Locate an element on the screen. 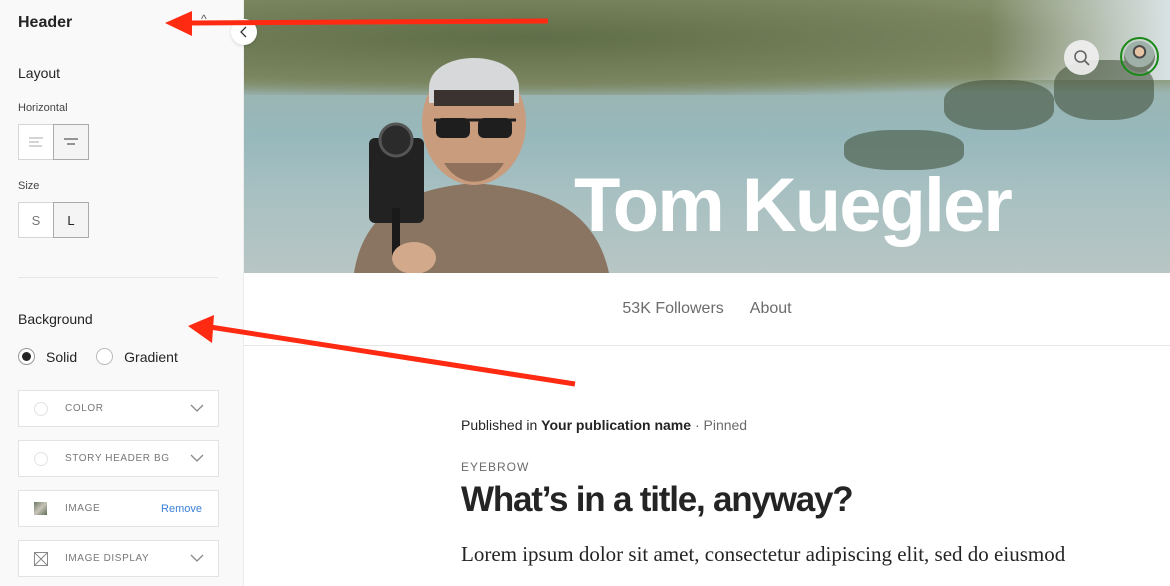  size-large-button: L is located at coordinates (71, 220).